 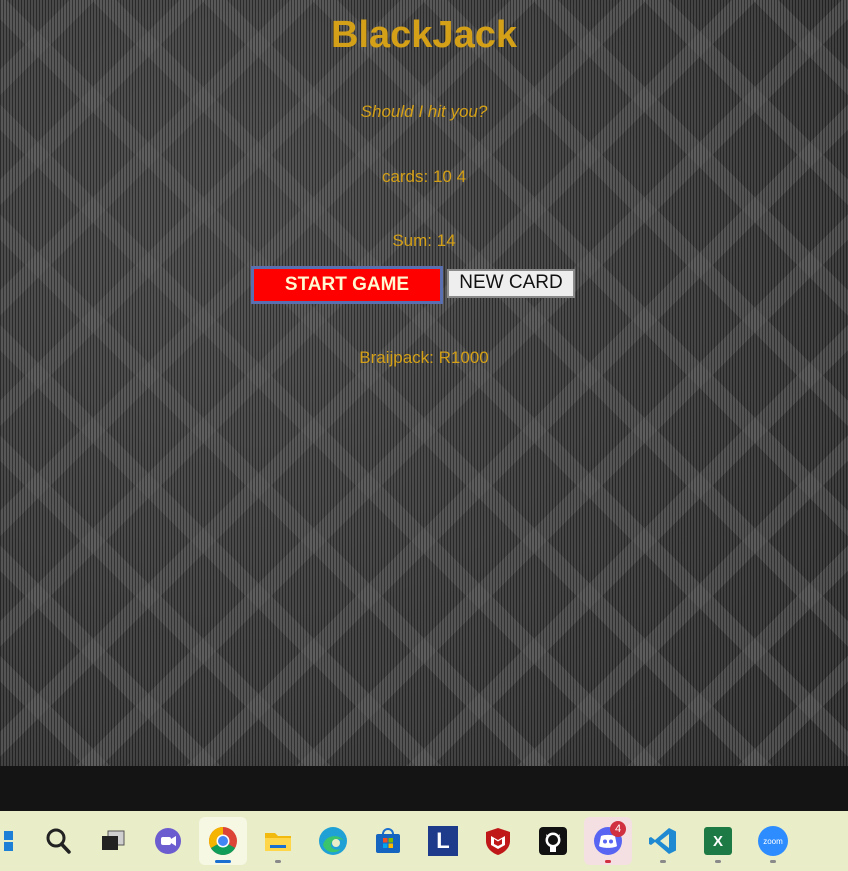 What do you see at coordinates (347, 285) in the screenshot?
I see `start-game-button: START GAME` at bounding box center [347, 285].